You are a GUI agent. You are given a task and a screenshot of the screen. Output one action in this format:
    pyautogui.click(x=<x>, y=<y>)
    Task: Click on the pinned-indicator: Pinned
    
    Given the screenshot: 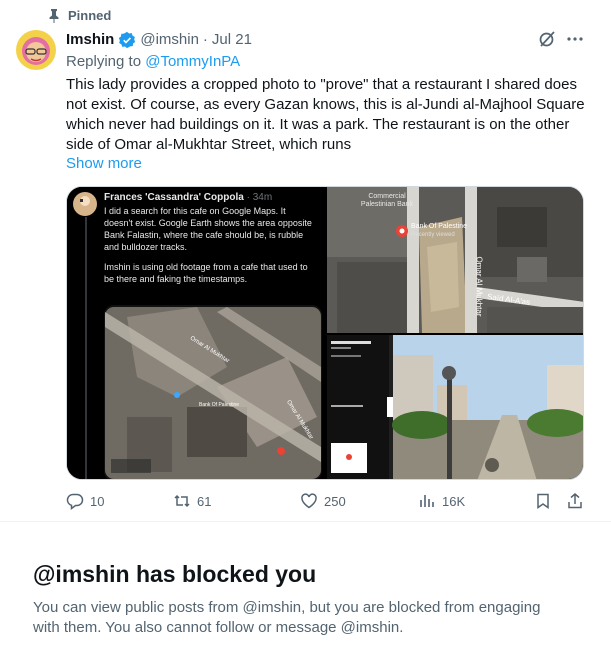 What is the action you would take?
    pyautogui.click(x=79, y=15)
    